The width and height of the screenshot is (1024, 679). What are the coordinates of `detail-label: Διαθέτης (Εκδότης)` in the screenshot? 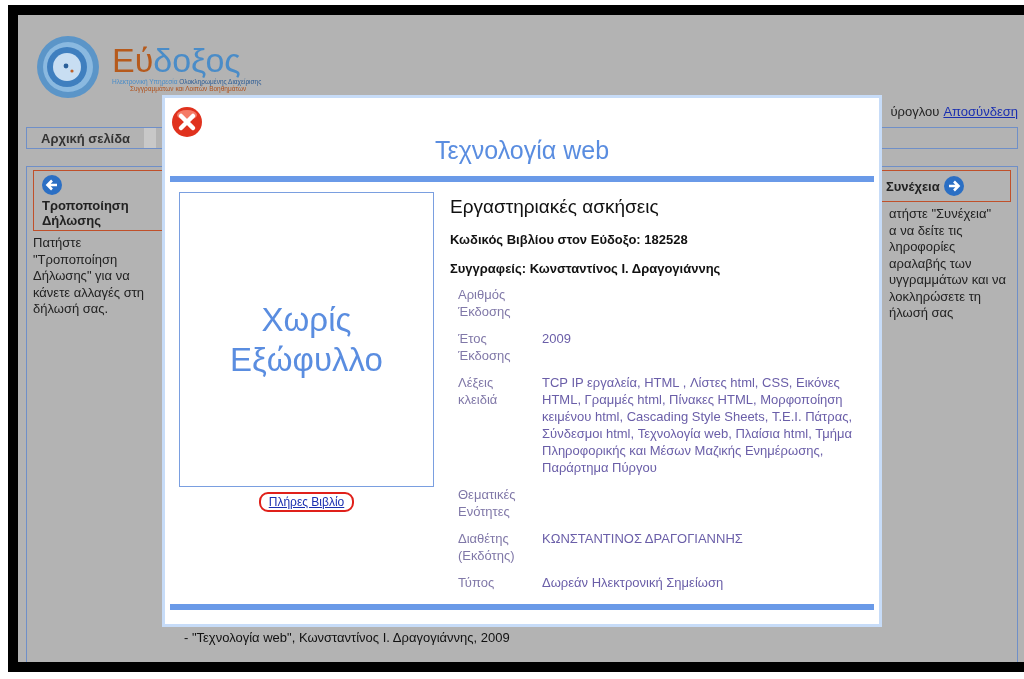 It's located at (487, 547).